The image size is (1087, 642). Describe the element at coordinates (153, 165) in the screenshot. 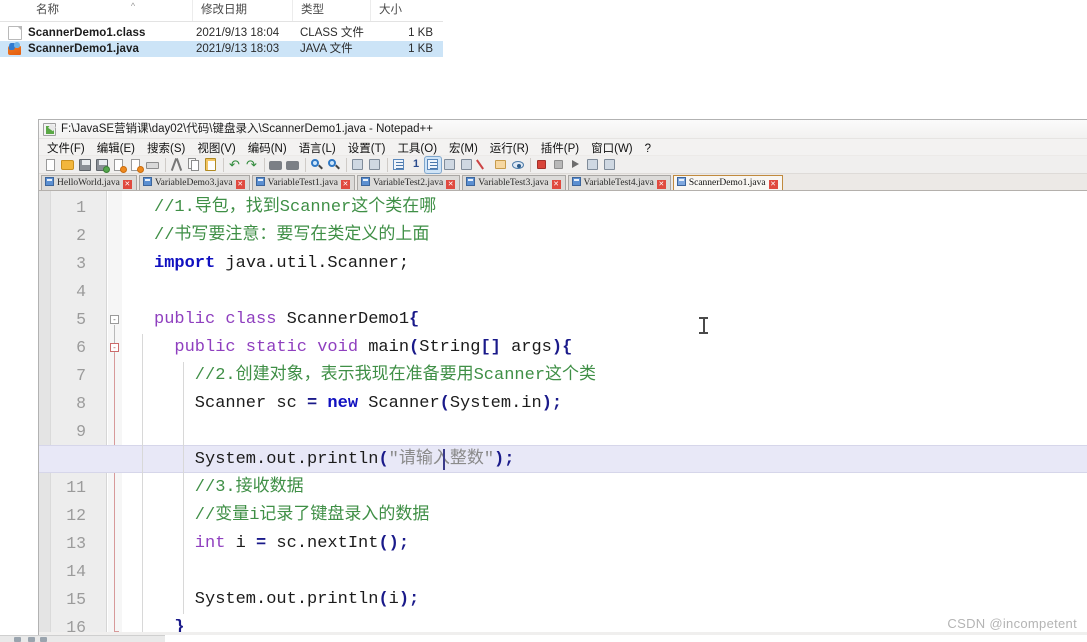

I see `print-icon` at that location.